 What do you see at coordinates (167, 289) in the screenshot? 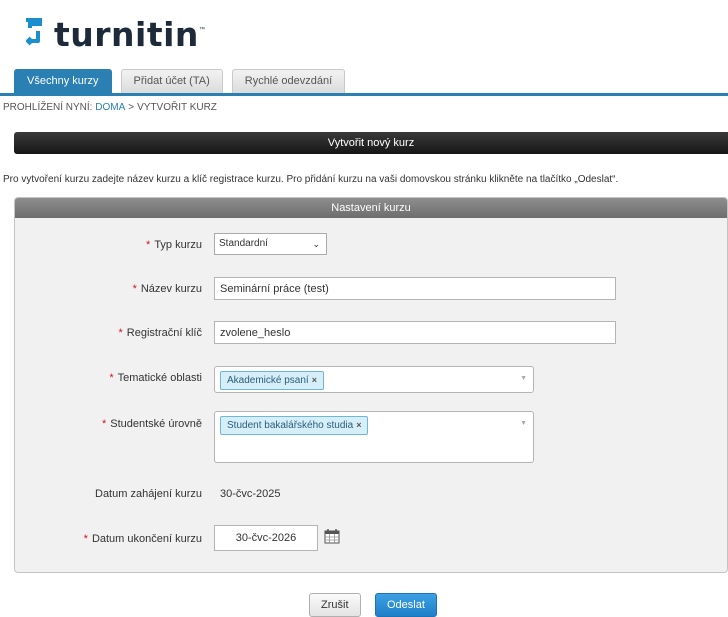
I see `course-name-label: * Název kurzu` at bounding box center [167, 289].